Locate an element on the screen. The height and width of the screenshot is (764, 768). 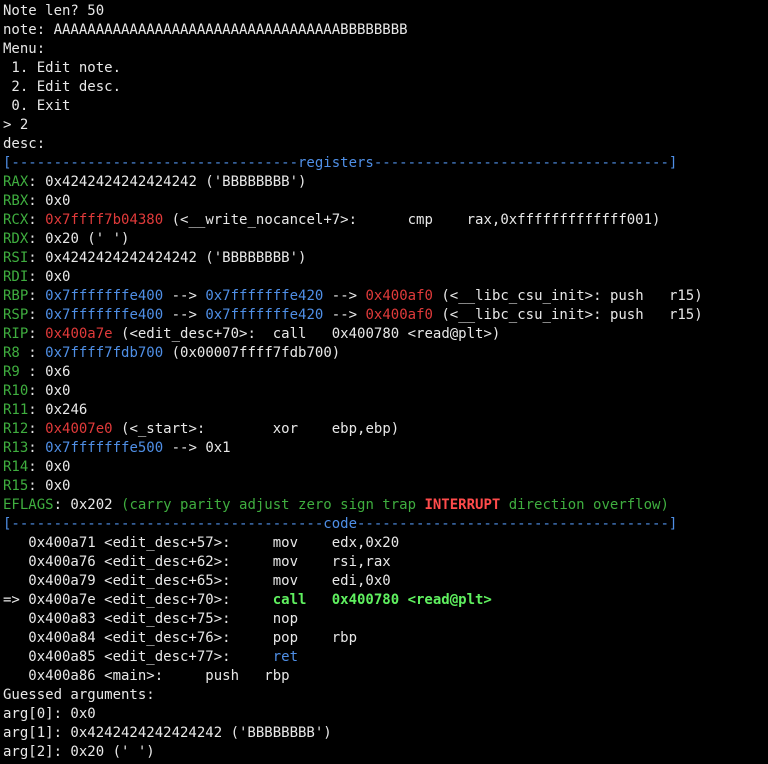
terminal-text-segment: 0x400a86 <main>: push rbp is located at coordinates (146, 676).